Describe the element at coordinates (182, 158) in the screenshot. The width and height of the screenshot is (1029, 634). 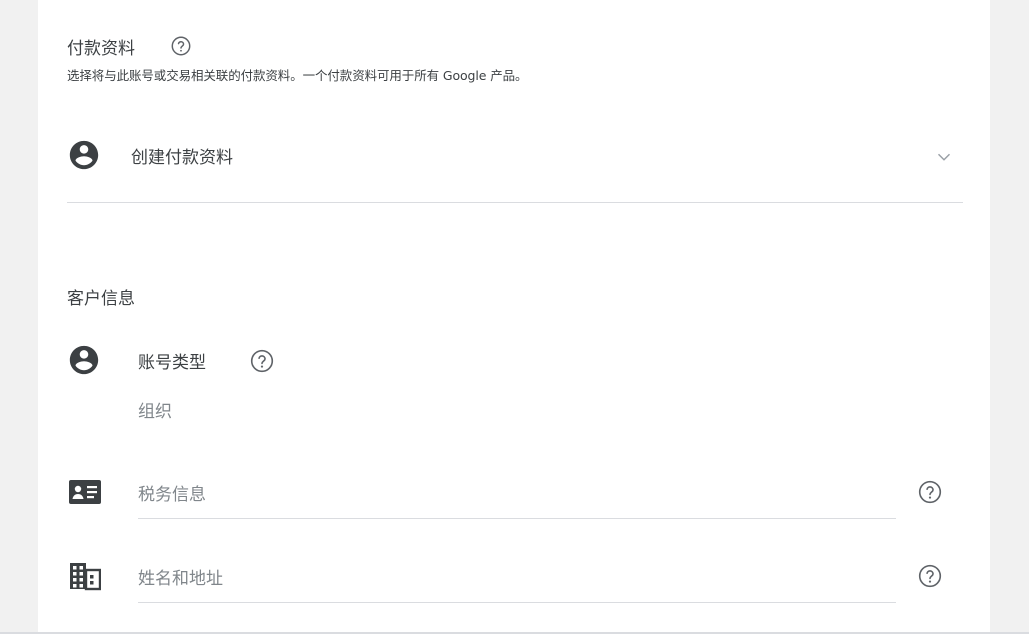
I see `payment-profile-selected: 创建付款资料` at that location.